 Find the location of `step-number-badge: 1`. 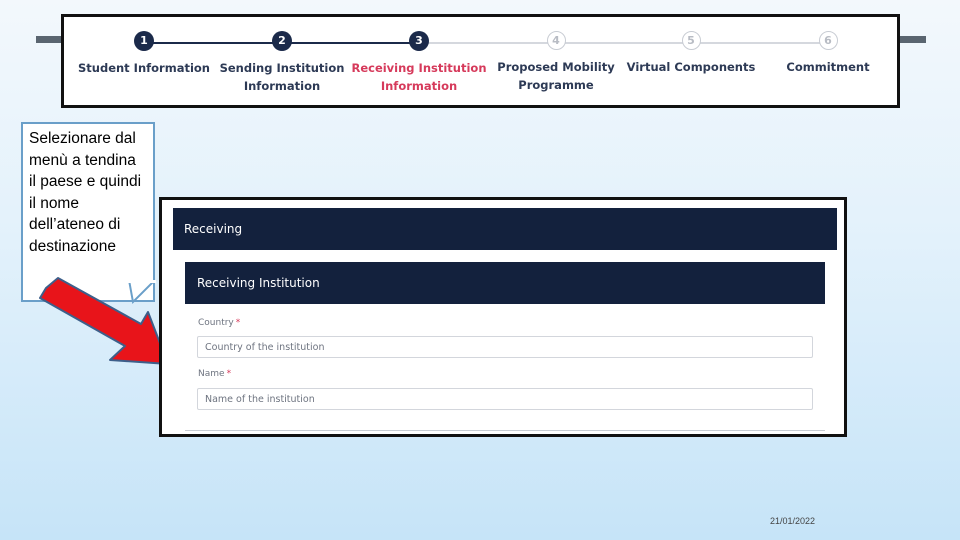

step-number-badge: 1 is located at coordinates (144, 41).